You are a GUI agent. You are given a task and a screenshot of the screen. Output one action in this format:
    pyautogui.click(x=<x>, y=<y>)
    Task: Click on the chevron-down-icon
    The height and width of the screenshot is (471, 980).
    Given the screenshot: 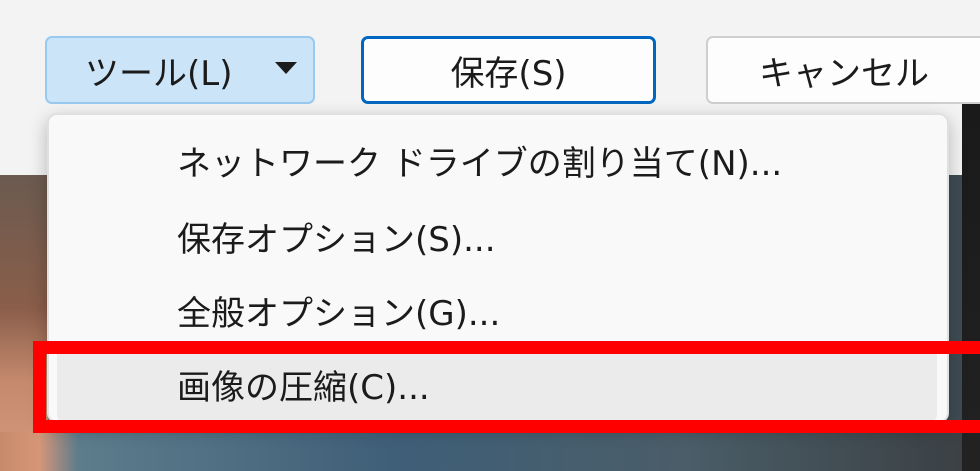 What is the action you would take?
    pyautogui.click(x=286, y=68)
    